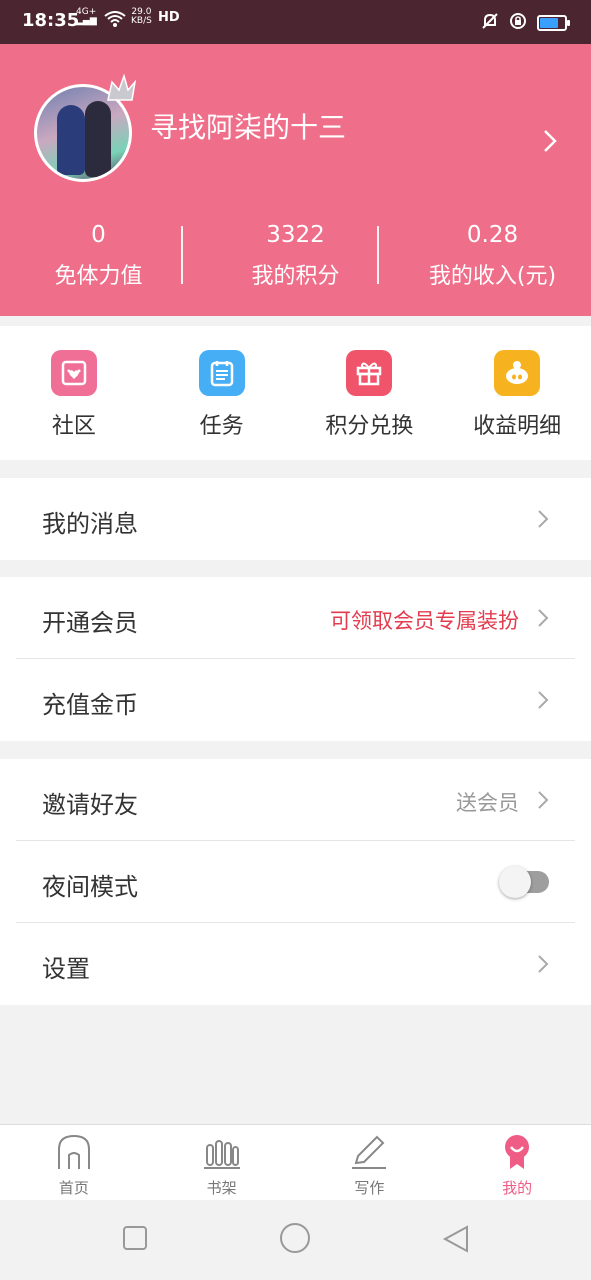 This screenshot has width=591, height=1280. I want to click on menu-label: 充值金币, so click(90, 705).